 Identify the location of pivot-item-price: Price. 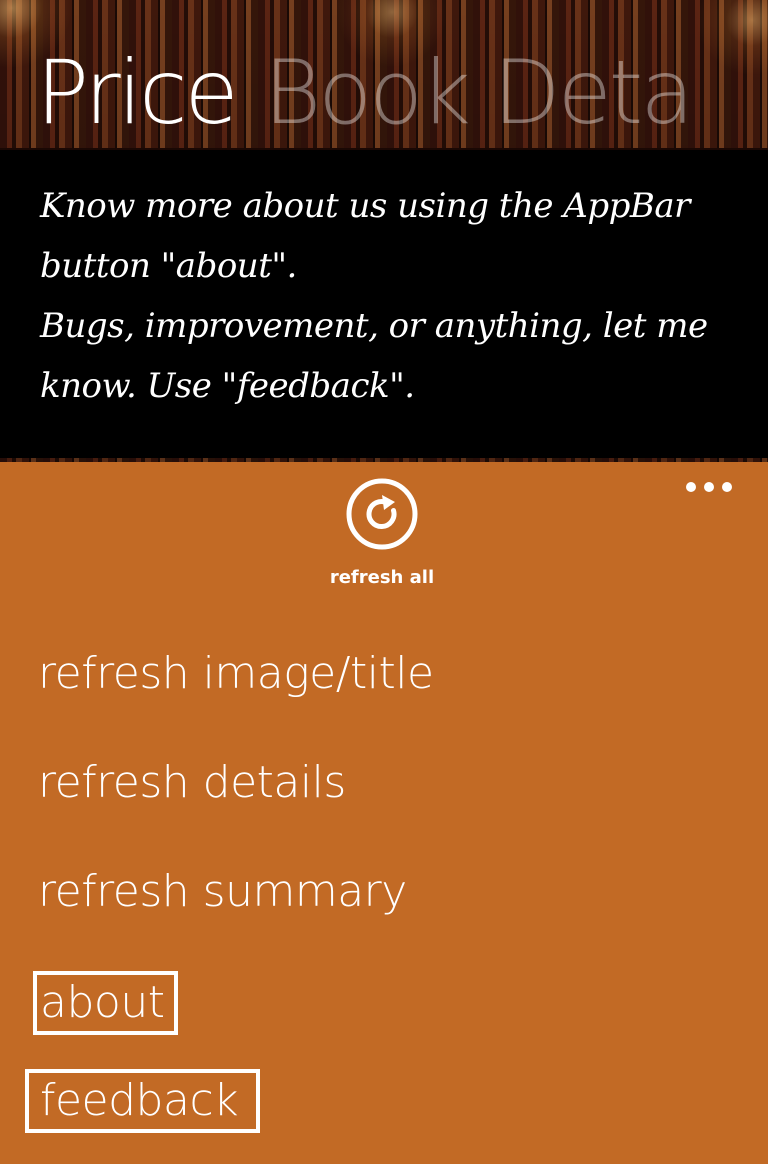
(137, 92).